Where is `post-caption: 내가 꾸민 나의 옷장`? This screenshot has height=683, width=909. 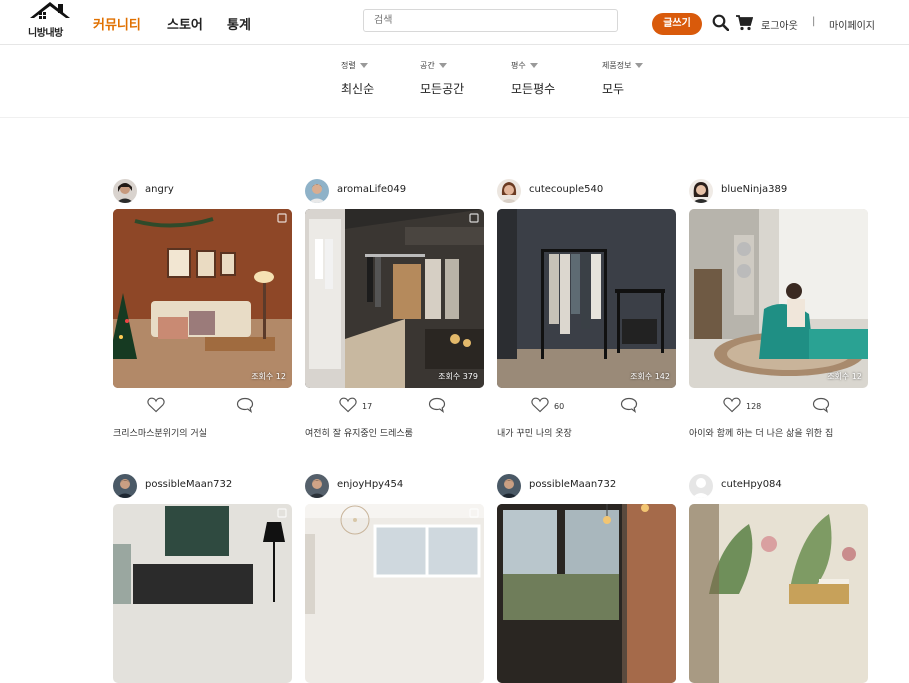 post-caption: 내가 꾸민 나의 옷장 is located at coordinates (534, 432).